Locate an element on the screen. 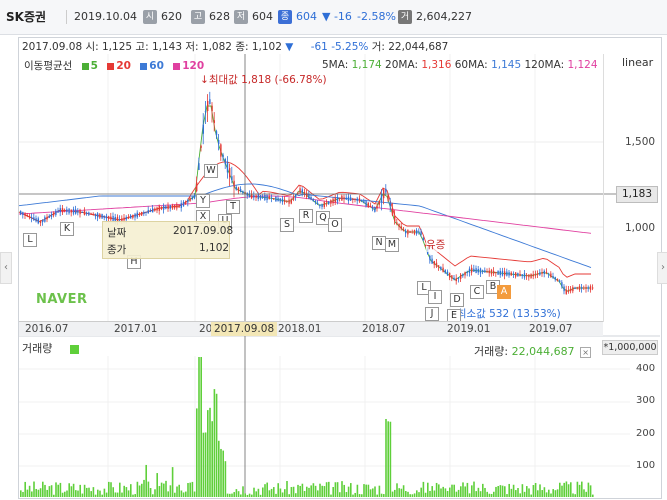  event-flag-j: J is located at coordinates (432, 314).